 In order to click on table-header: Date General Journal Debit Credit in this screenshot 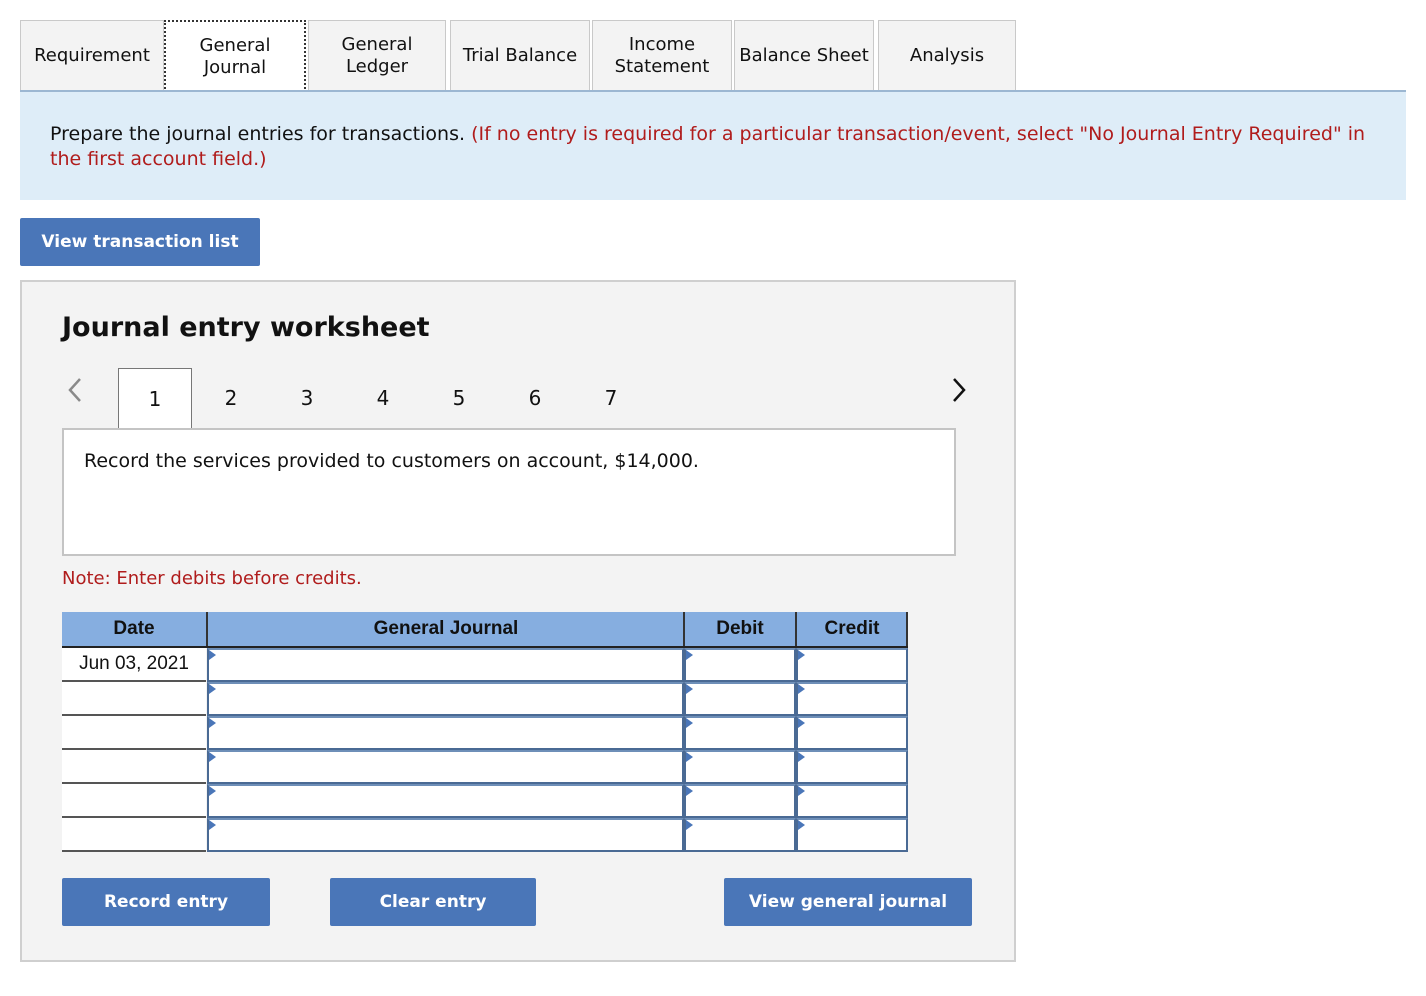, I will do `click(485, 630)`.